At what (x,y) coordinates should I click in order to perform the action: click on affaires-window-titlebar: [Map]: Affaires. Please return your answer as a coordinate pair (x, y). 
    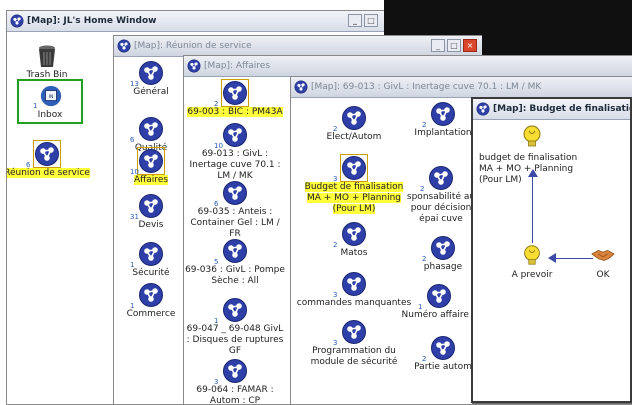
    Looking at the image, I should click on (408, 66).